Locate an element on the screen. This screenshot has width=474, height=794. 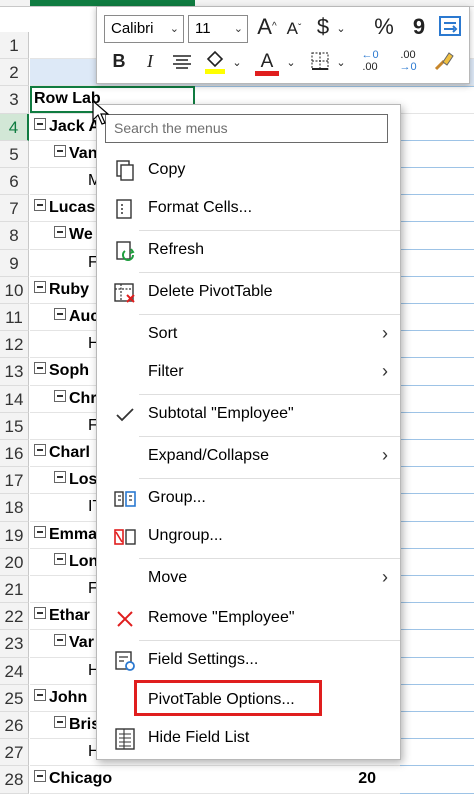
row-header-15: 15 is located at coordinates (14, 426).